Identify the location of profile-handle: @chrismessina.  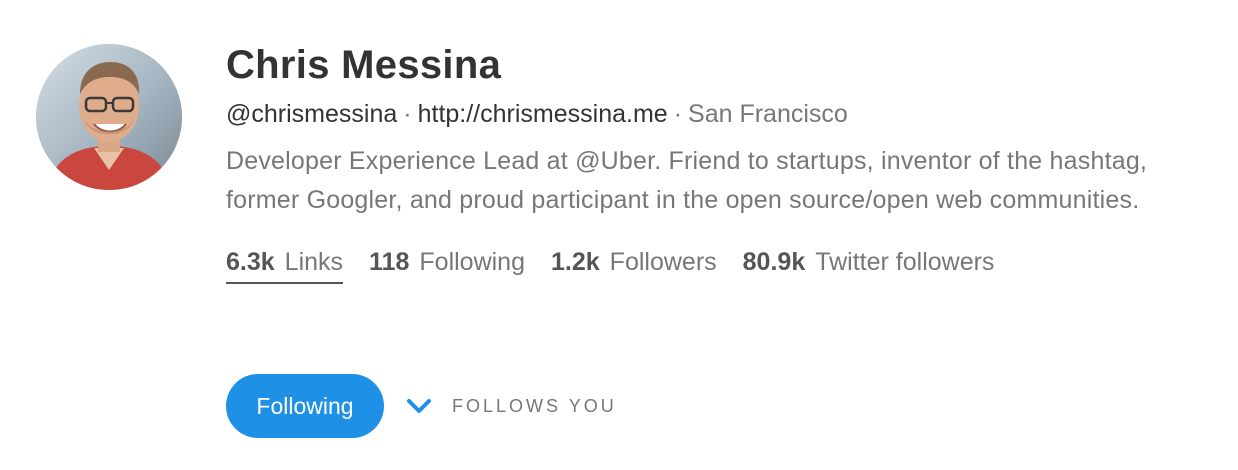
(311, 114).